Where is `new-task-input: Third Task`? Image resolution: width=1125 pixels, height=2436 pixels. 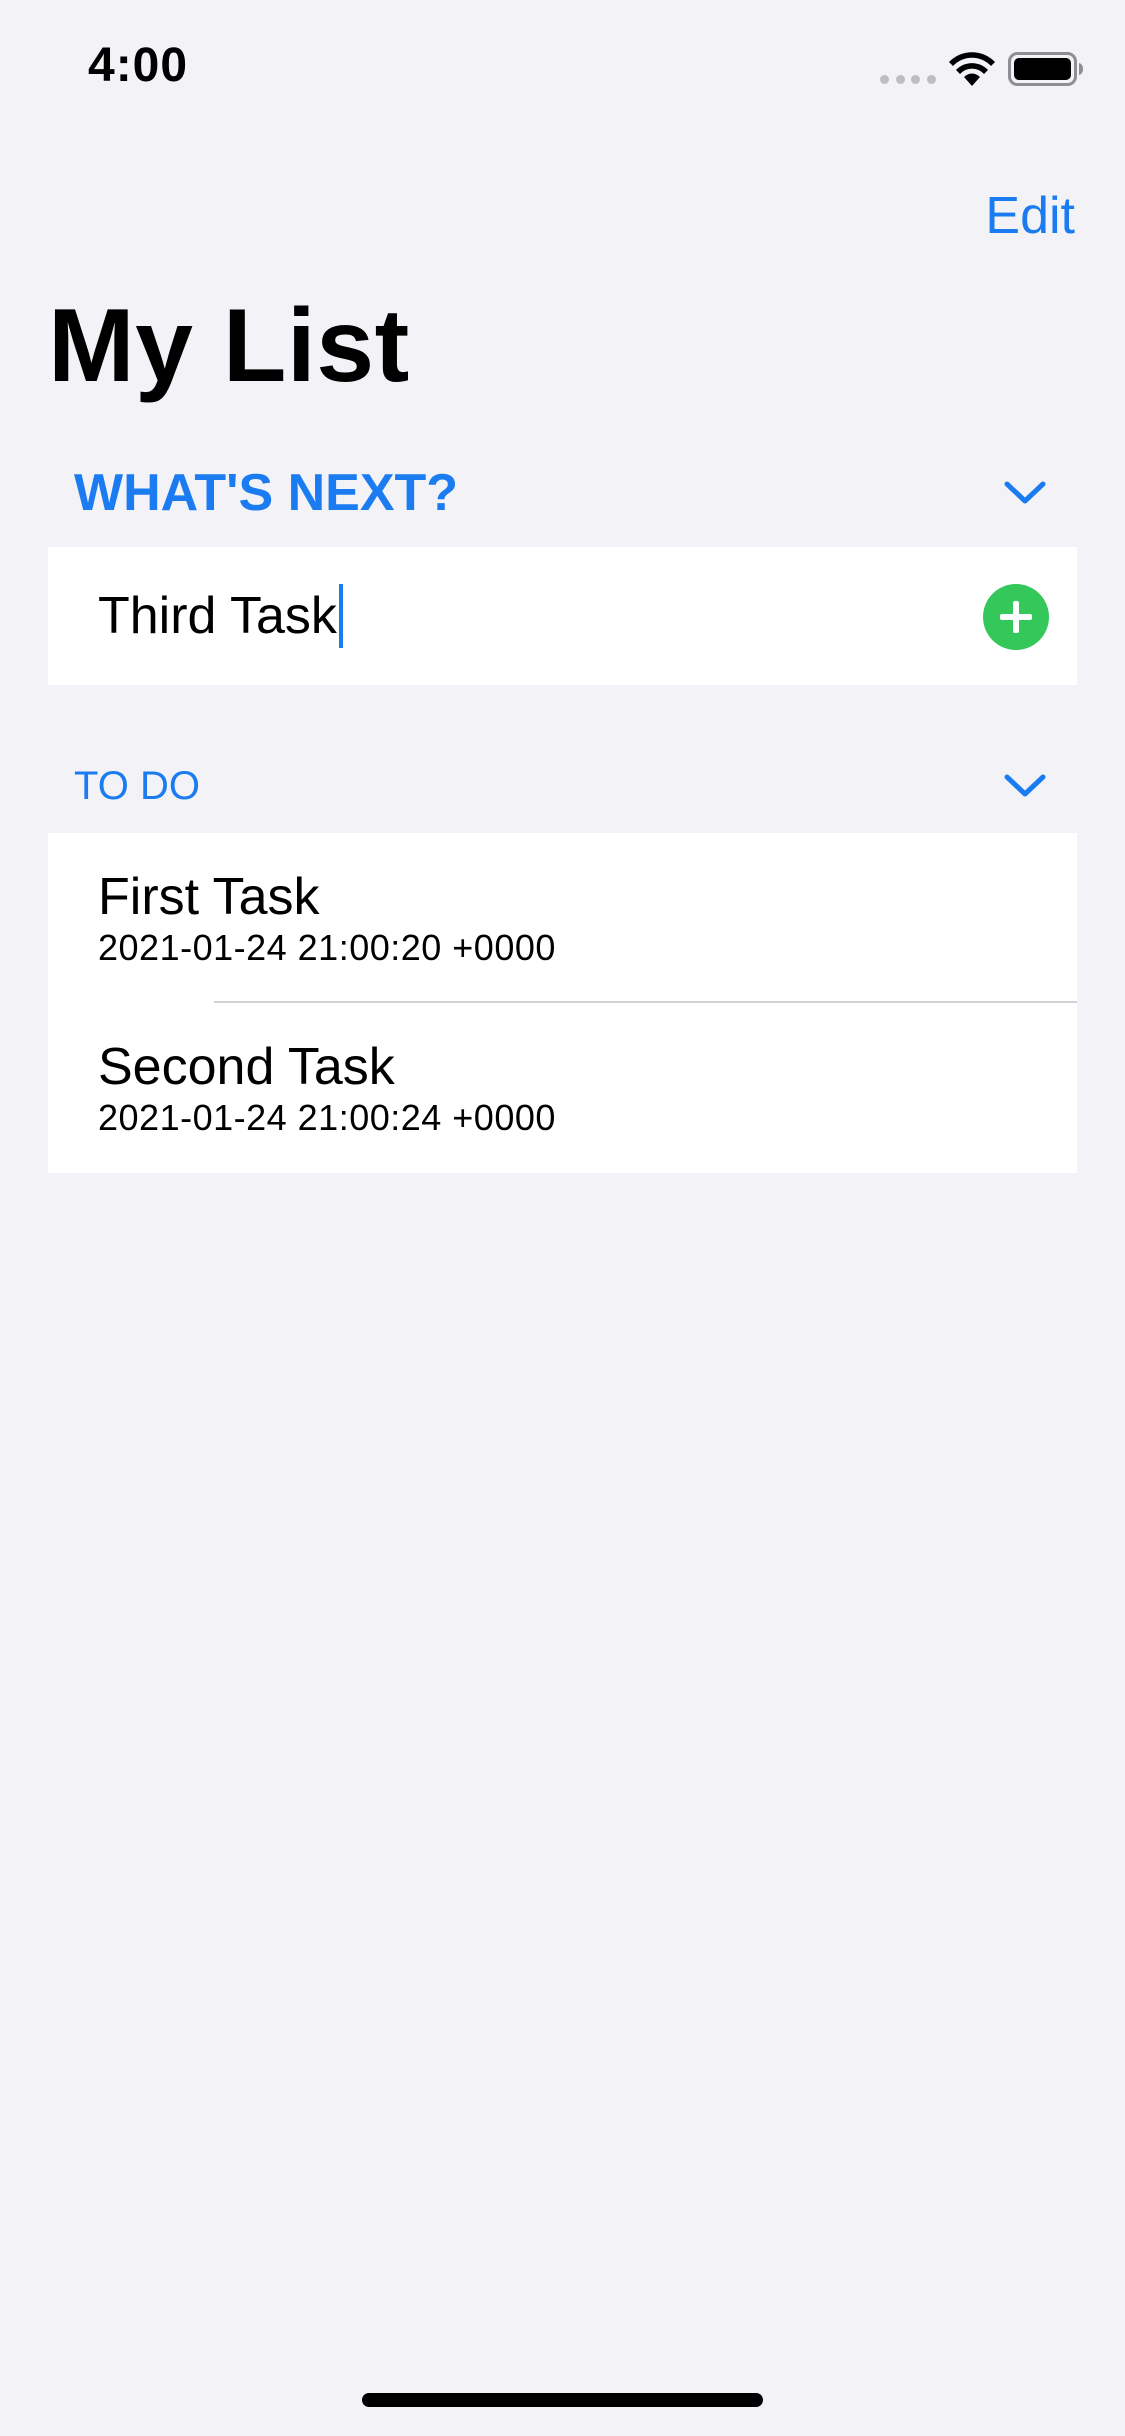
new-task-input: Third Task is located at coordinates (220, 616).